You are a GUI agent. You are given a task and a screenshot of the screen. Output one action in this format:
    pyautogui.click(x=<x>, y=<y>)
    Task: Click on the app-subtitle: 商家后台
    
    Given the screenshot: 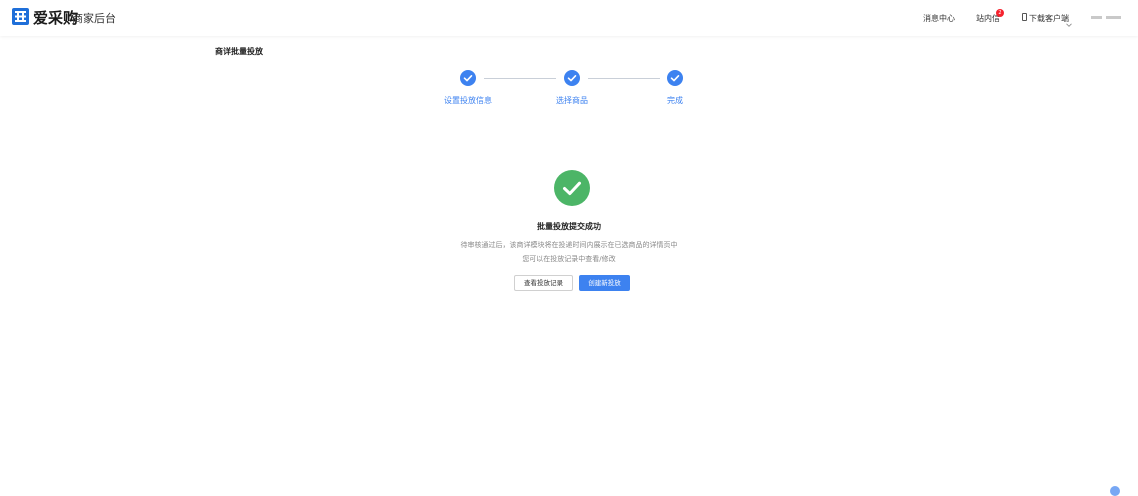 What is the action you would take?
    pyautogui.click(x=94, y=18)
    